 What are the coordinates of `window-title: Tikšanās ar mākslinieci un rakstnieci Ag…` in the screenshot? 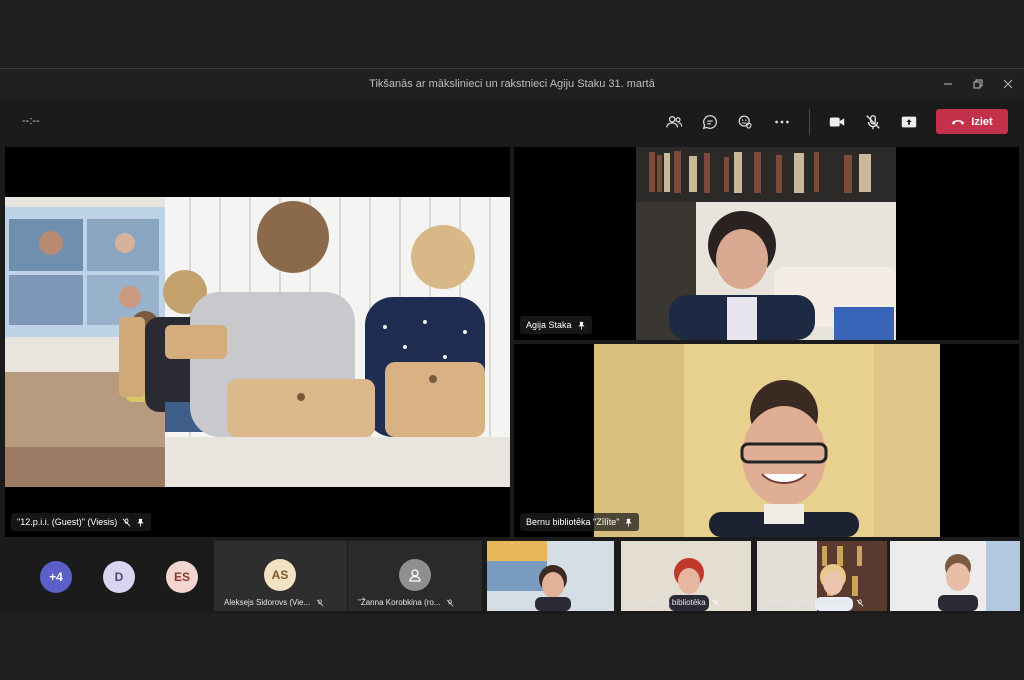 It's located at (512, 84).